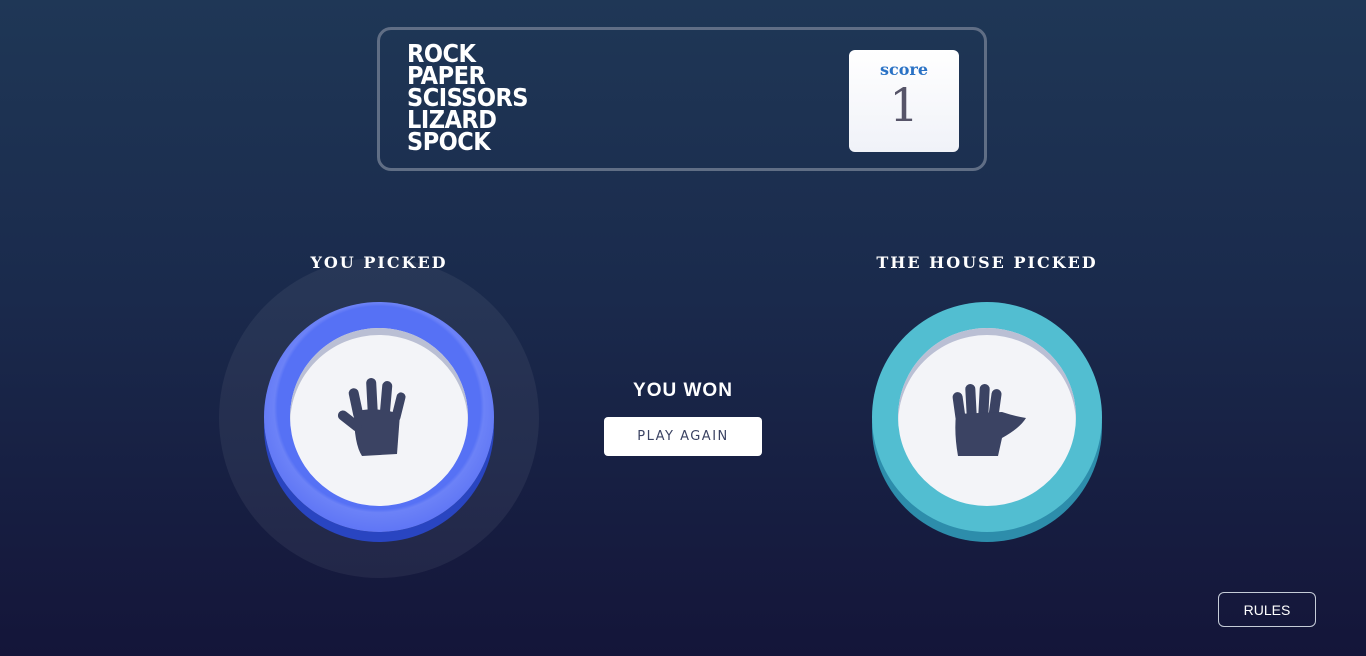  What do you see at coordinates (683, 436) in the screenshot?
I see `play-again-button: PLAY AGAIN` at bounding box center [683, 436].